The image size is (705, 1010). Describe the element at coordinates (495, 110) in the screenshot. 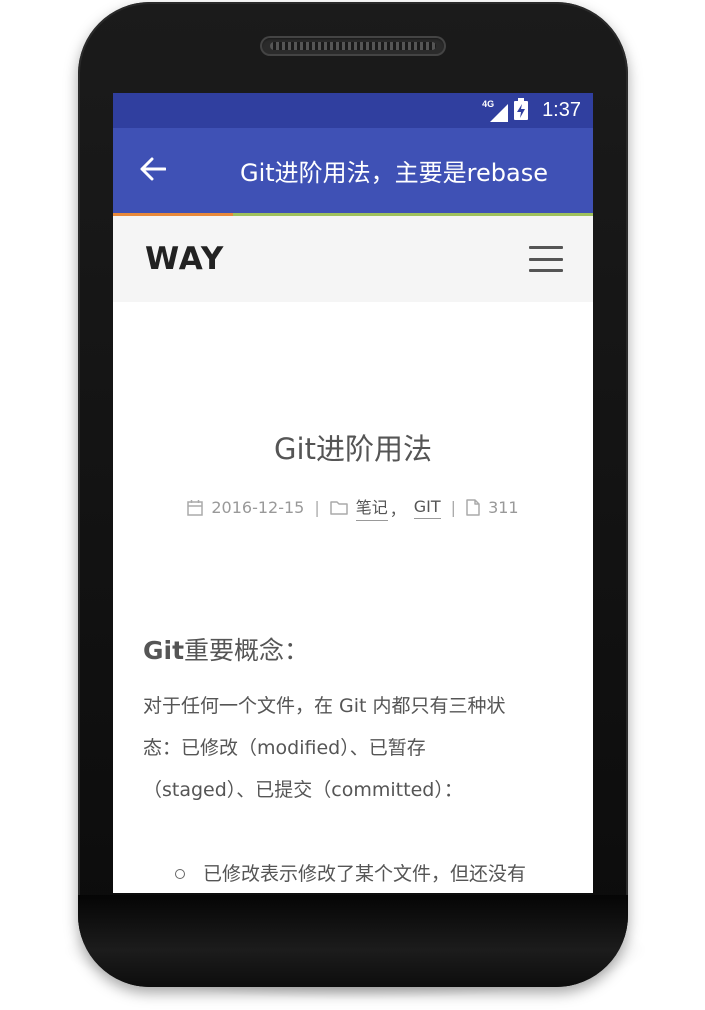

I see `signal-4g-icon: 4G` at that location.